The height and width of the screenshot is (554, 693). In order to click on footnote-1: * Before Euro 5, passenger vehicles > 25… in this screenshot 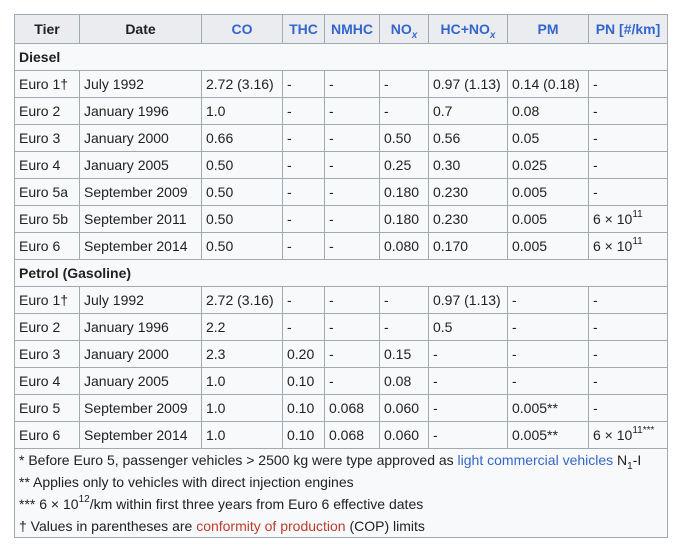, I will do `click(330, 462)`.